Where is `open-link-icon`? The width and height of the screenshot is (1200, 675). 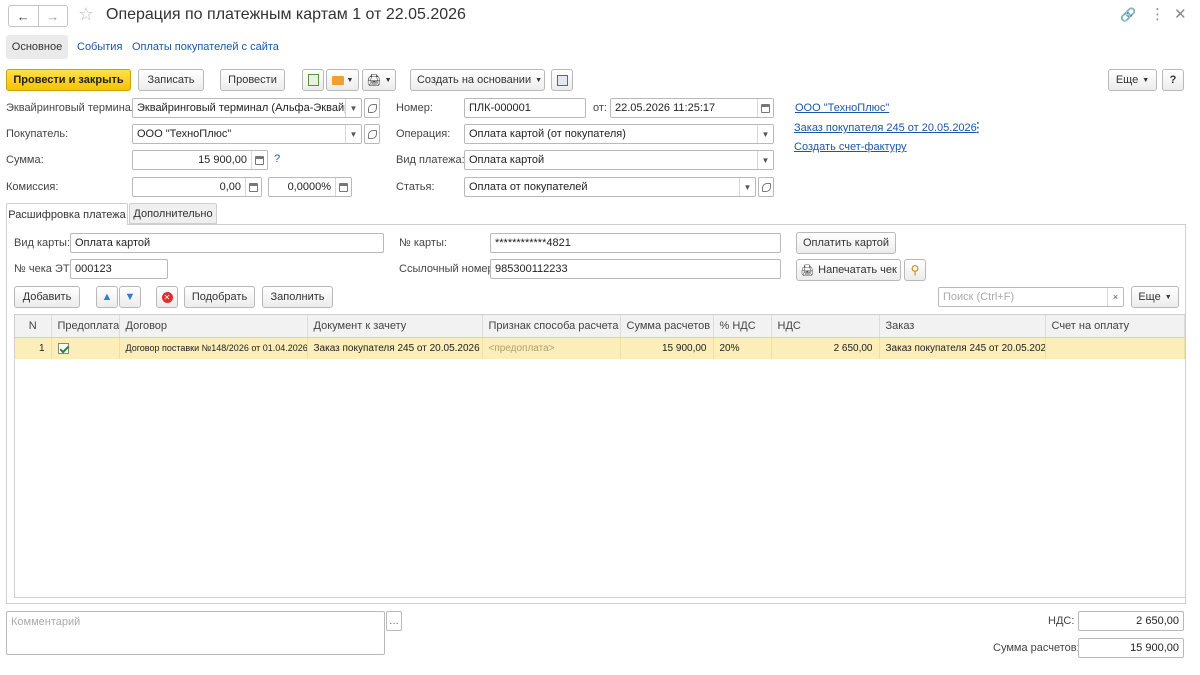 open-link-icon is located at coordinates (372, 108).